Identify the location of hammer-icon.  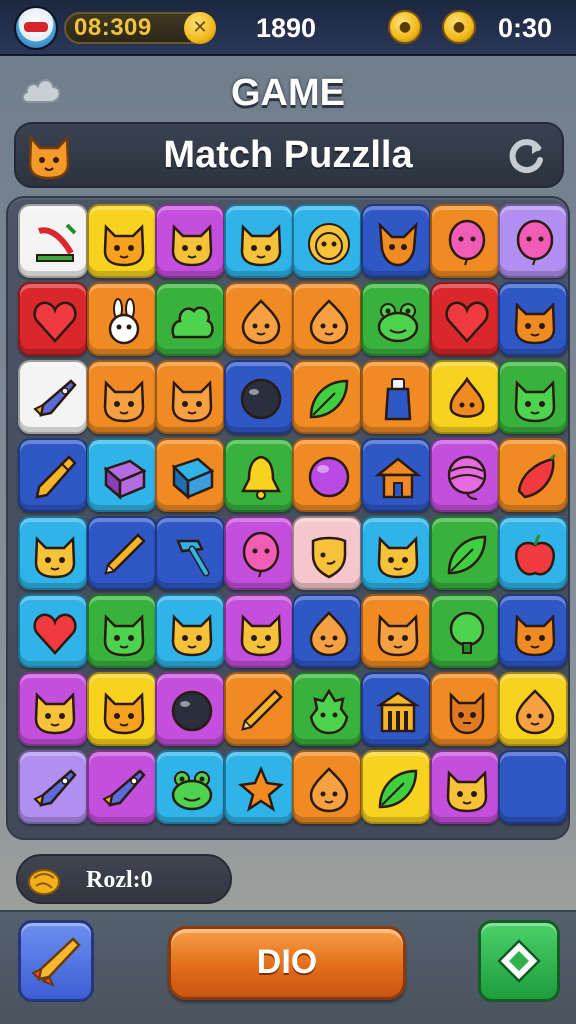
(193, 558).